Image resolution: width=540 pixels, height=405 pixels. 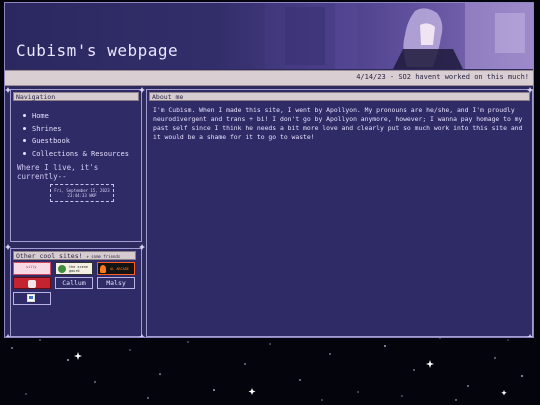 I want to click on nav-item-guestbook: Guestbook, so click(x=73, y=141).